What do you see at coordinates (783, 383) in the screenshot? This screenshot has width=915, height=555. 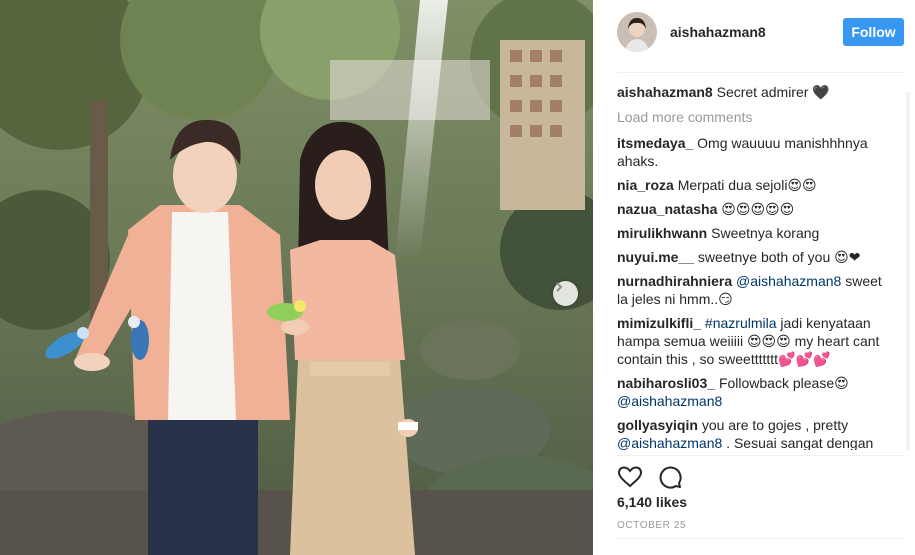 I see `comment-text: Followback please😍` at bounding box center [783, 383].